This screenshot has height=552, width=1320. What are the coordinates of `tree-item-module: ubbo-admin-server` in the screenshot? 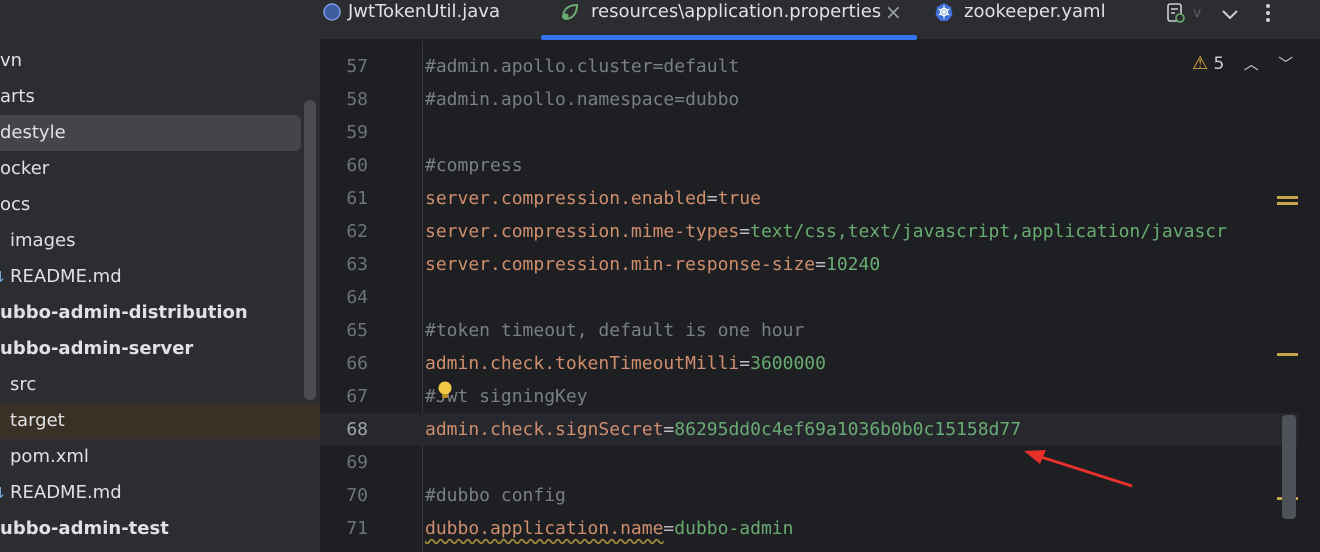 It's located at (160, 349).